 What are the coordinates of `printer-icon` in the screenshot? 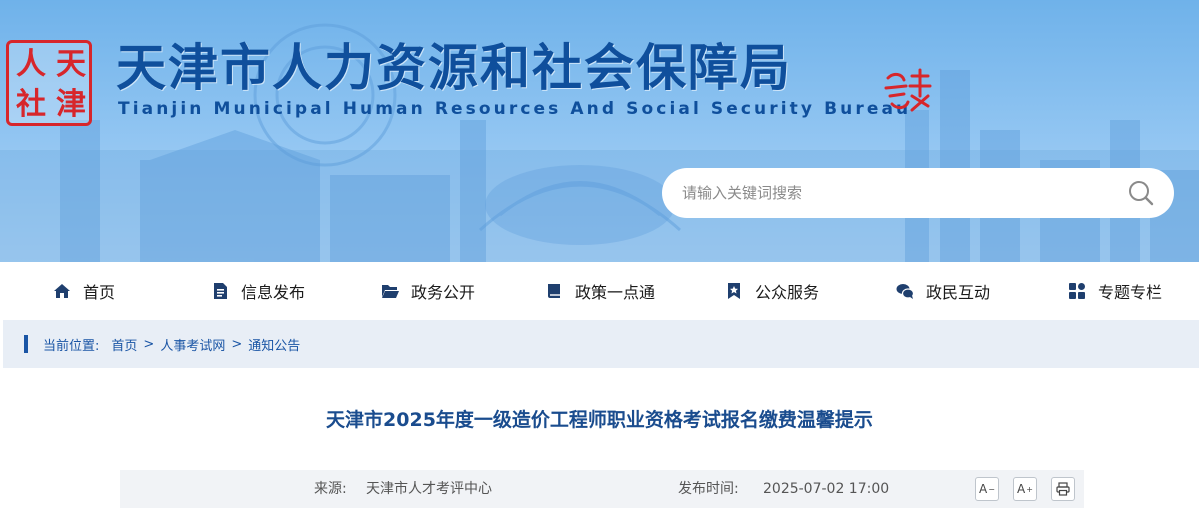 It's located at (1063, 489).